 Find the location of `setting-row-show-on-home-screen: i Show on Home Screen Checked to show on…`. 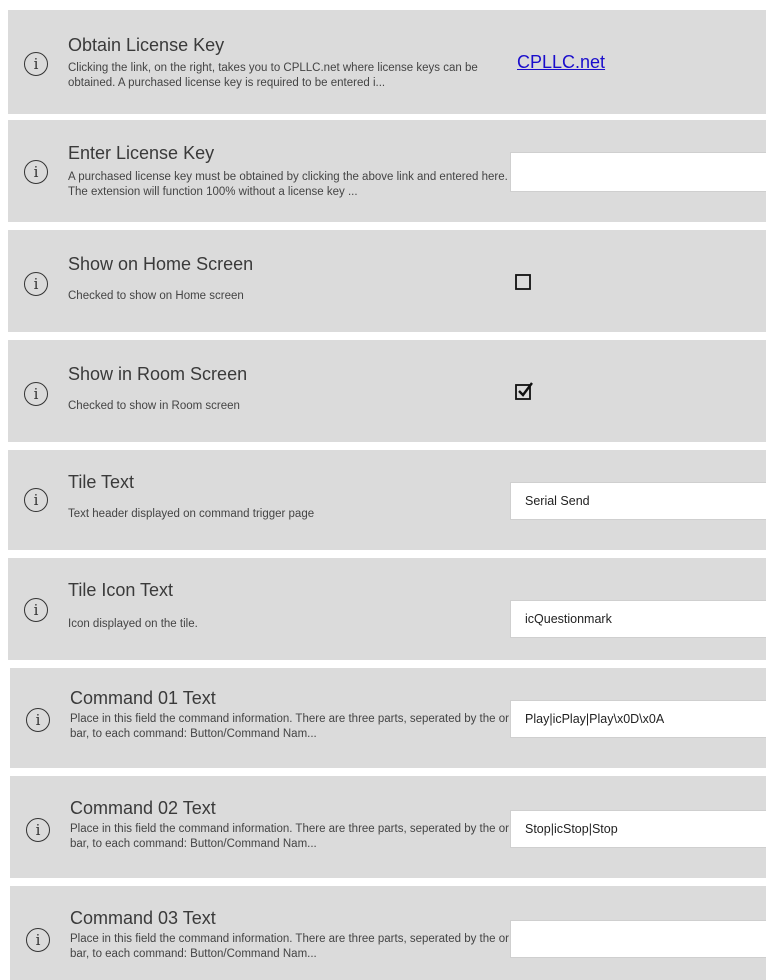

setting-row-show-on-home-screen: i Show on Home Screen Checked to show on… is located at coordinates (387, 281).